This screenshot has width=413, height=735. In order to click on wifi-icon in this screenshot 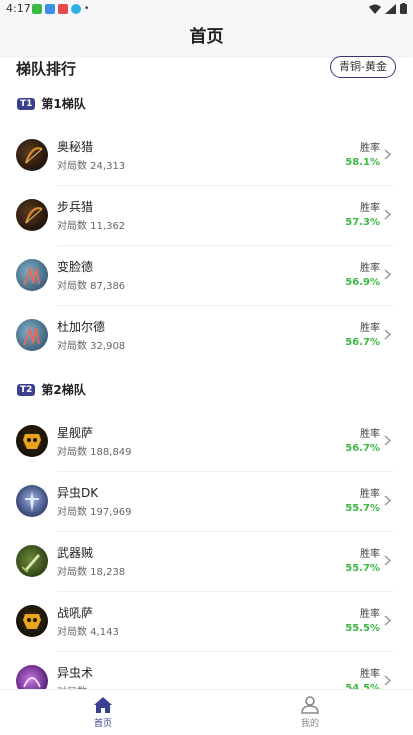, I will do `click(375, 9)`.